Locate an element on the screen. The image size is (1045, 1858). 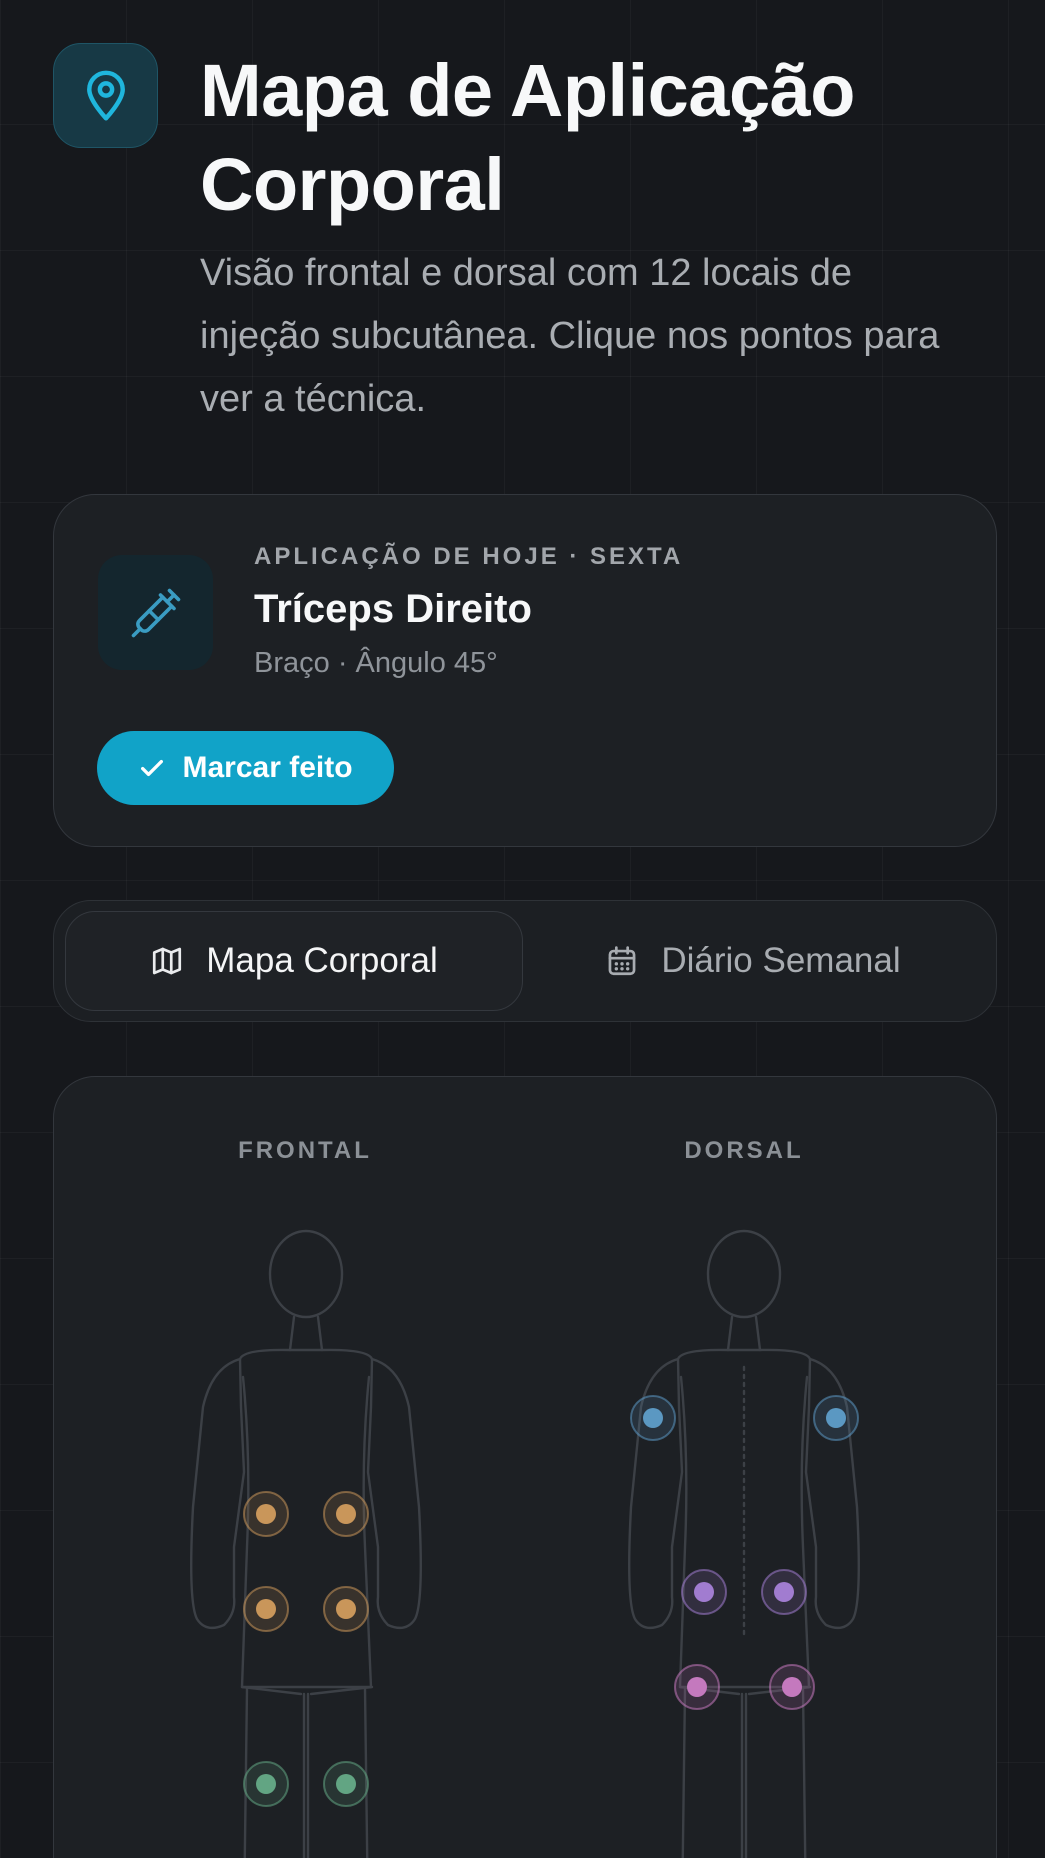
site-abdomen-lower-right is located at coordinates (346, 1609).